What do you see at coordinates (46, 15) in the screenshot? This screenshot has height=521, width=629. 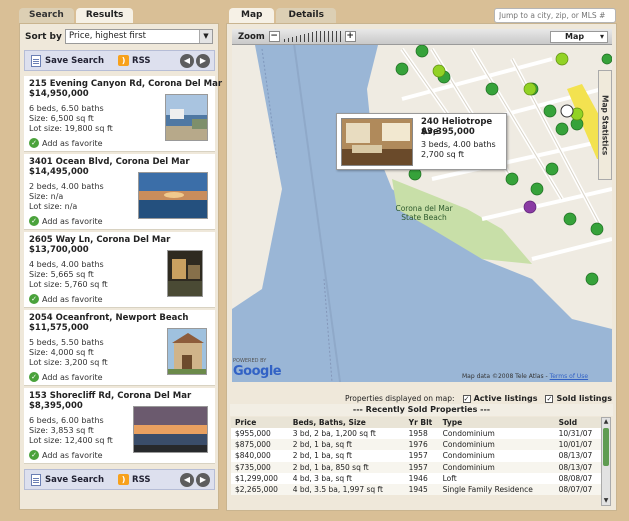 I see `tab-search: Search` at bounding box center [46, 15].